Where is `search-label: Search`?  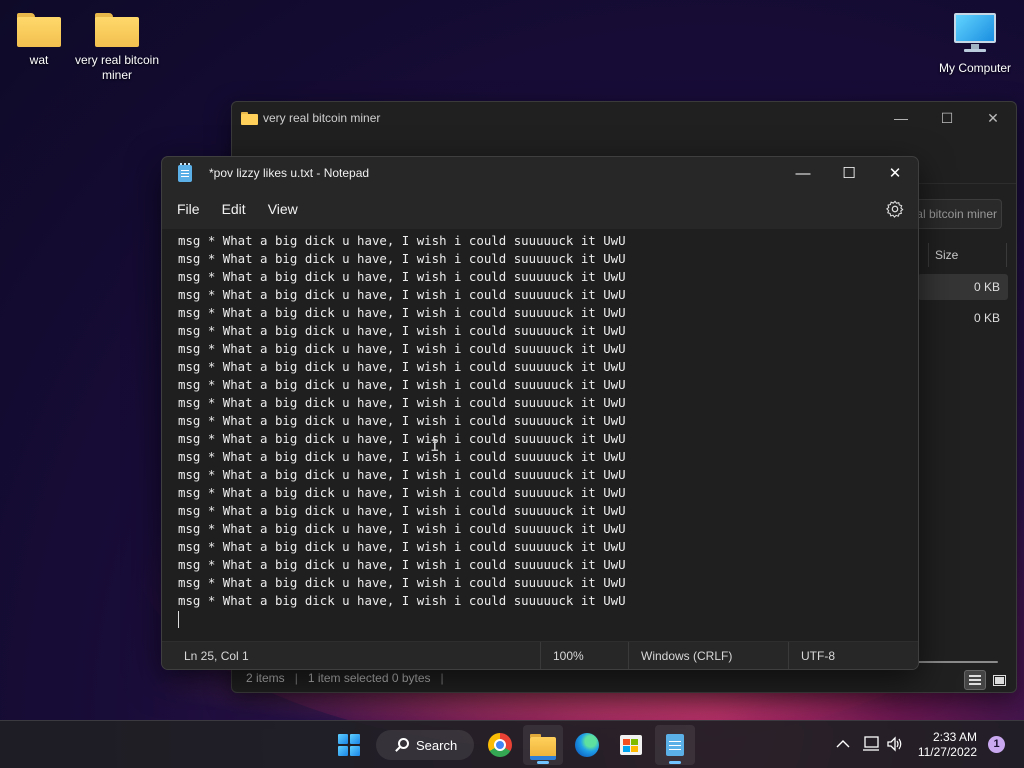
search-label: Search is located at coordinates (437, 745).